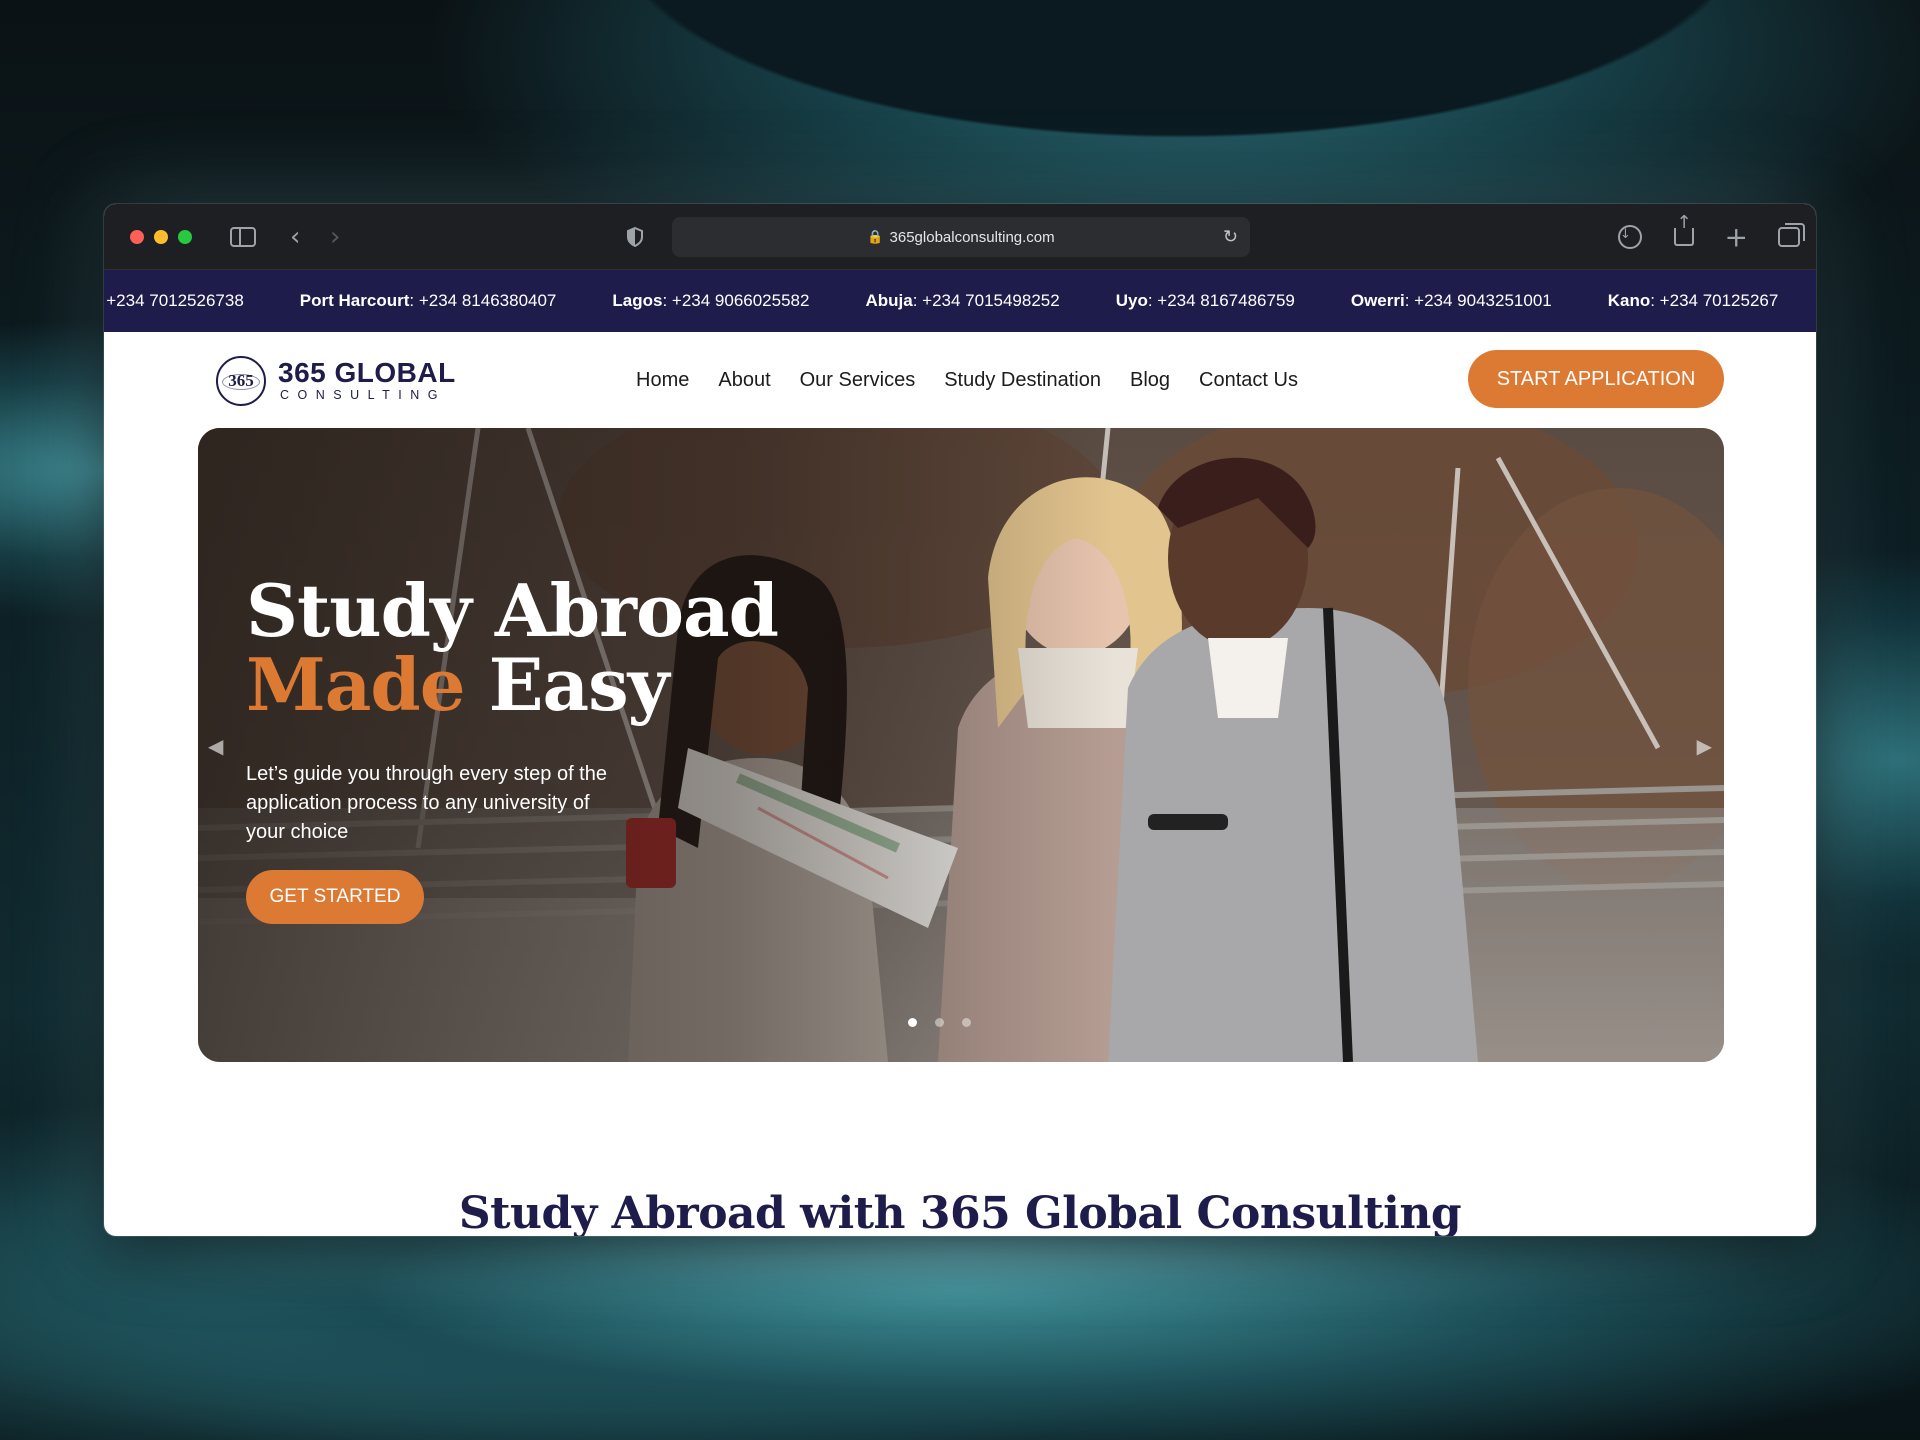 This screenshot has height=1440, width=1920. Describe the element at coordinates (335, 237) in the screenshot. I see `forward-arrow-icon: ›` at that location.